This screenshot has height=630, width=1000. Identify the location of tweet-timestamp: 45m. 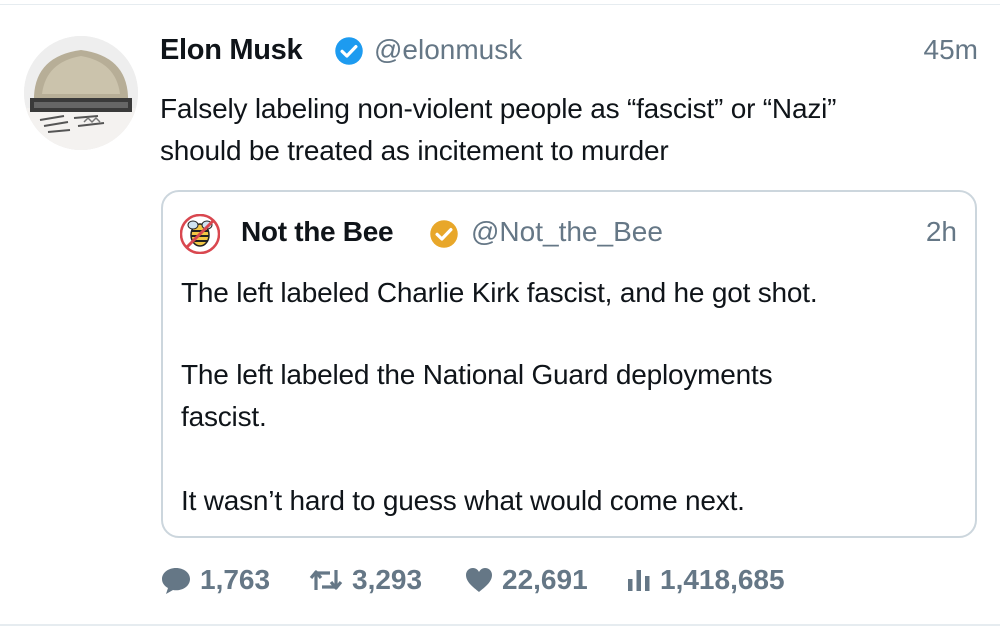
(951, 50).